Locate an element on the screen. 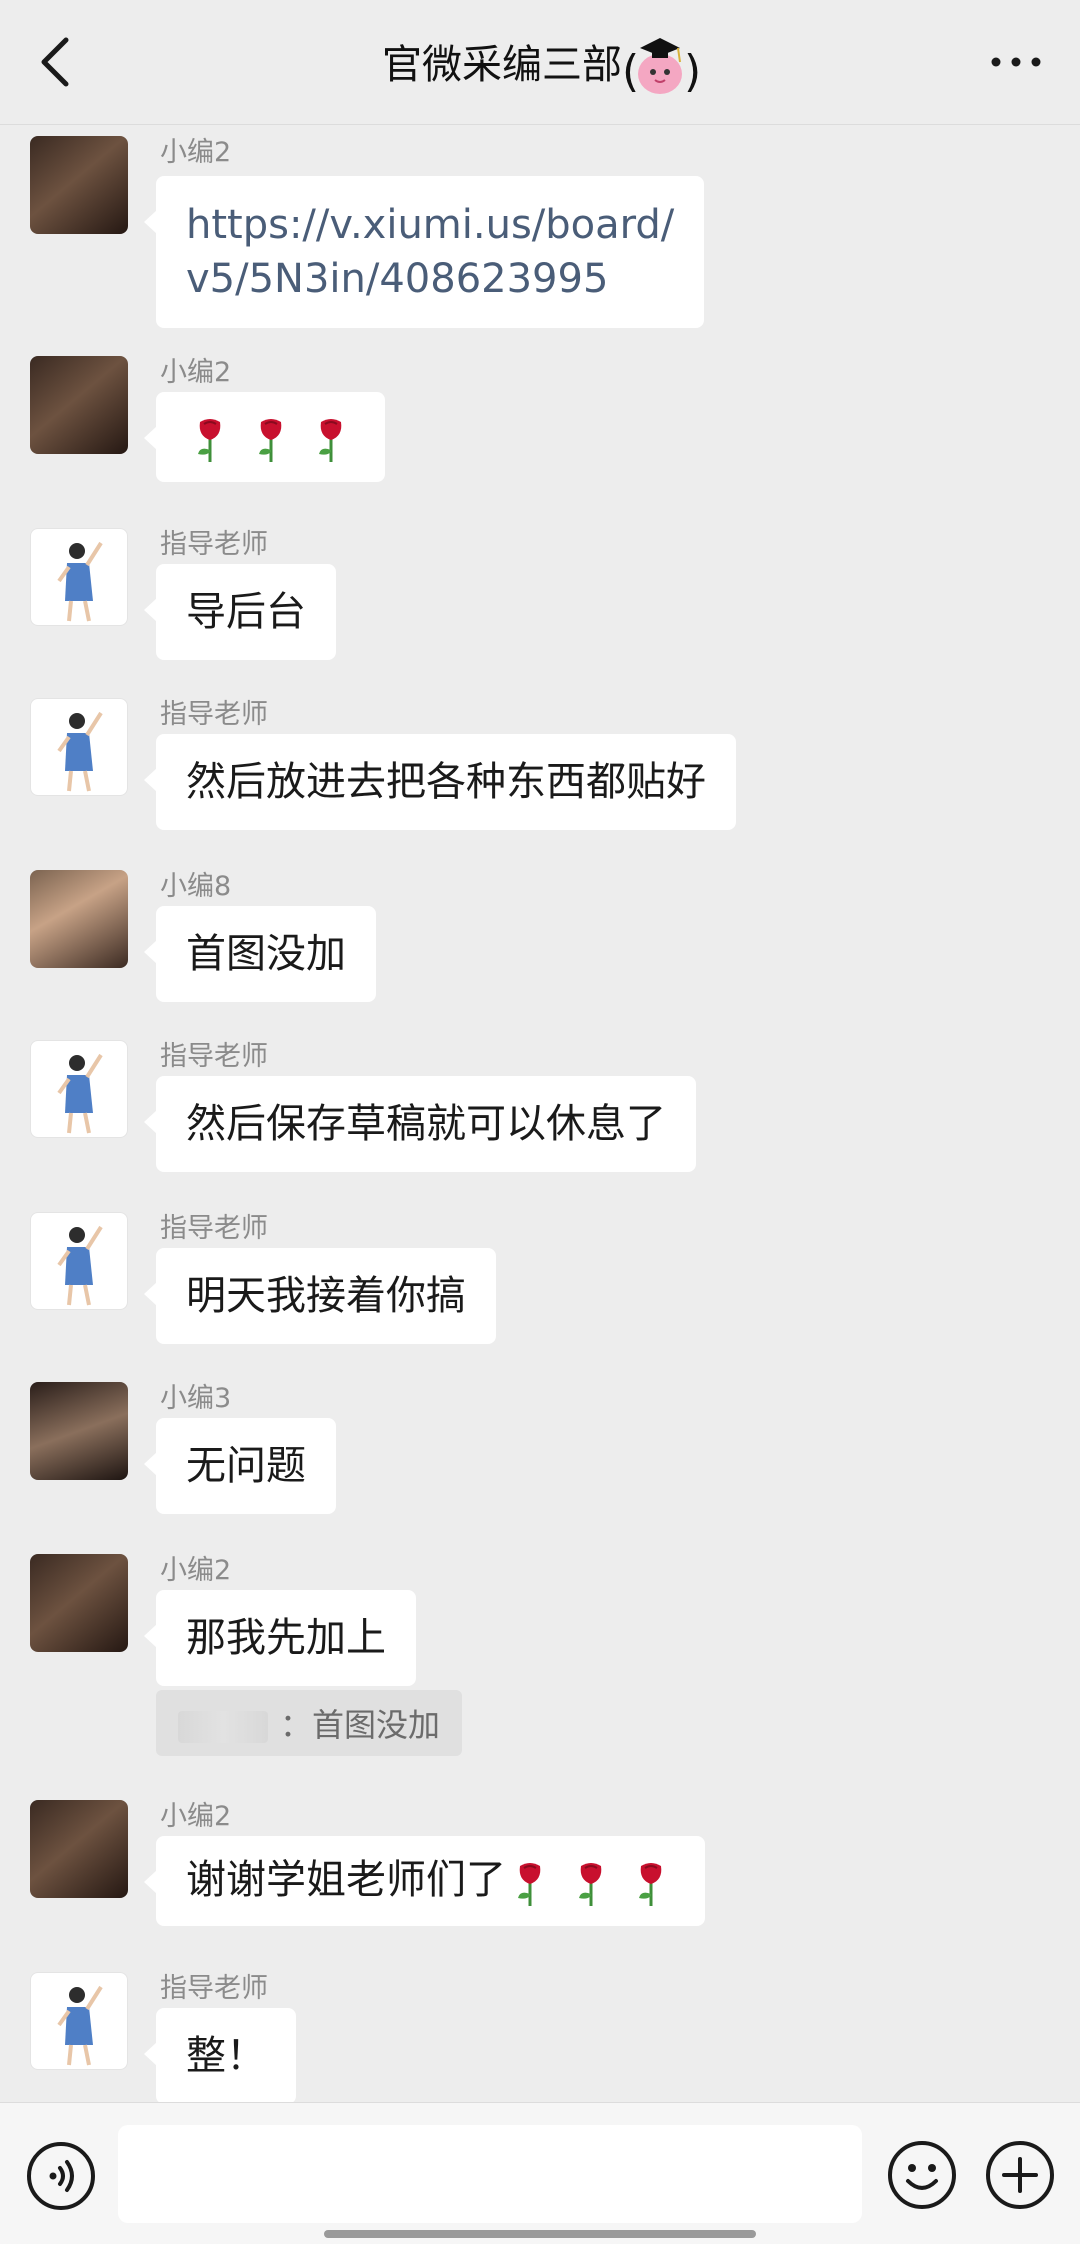 Image resolution: width=1080 pixels, height=2244 pixels. message-bubble: 然后保存草稿就可以休息了 is located at coordinates (420, 1124).